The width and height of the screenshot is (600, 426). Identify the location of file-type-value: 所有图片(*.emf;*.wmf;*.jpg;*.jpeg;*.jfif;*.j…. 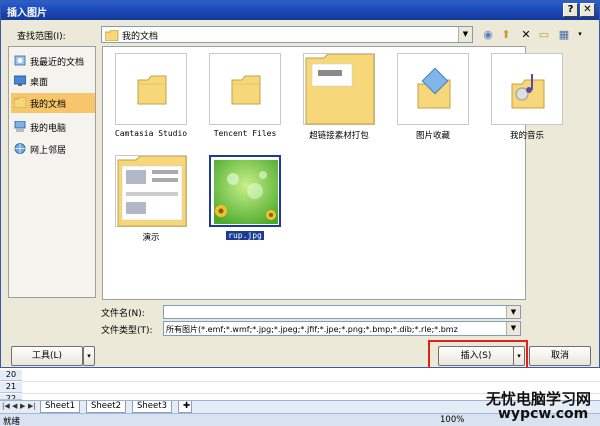
(312, 329).